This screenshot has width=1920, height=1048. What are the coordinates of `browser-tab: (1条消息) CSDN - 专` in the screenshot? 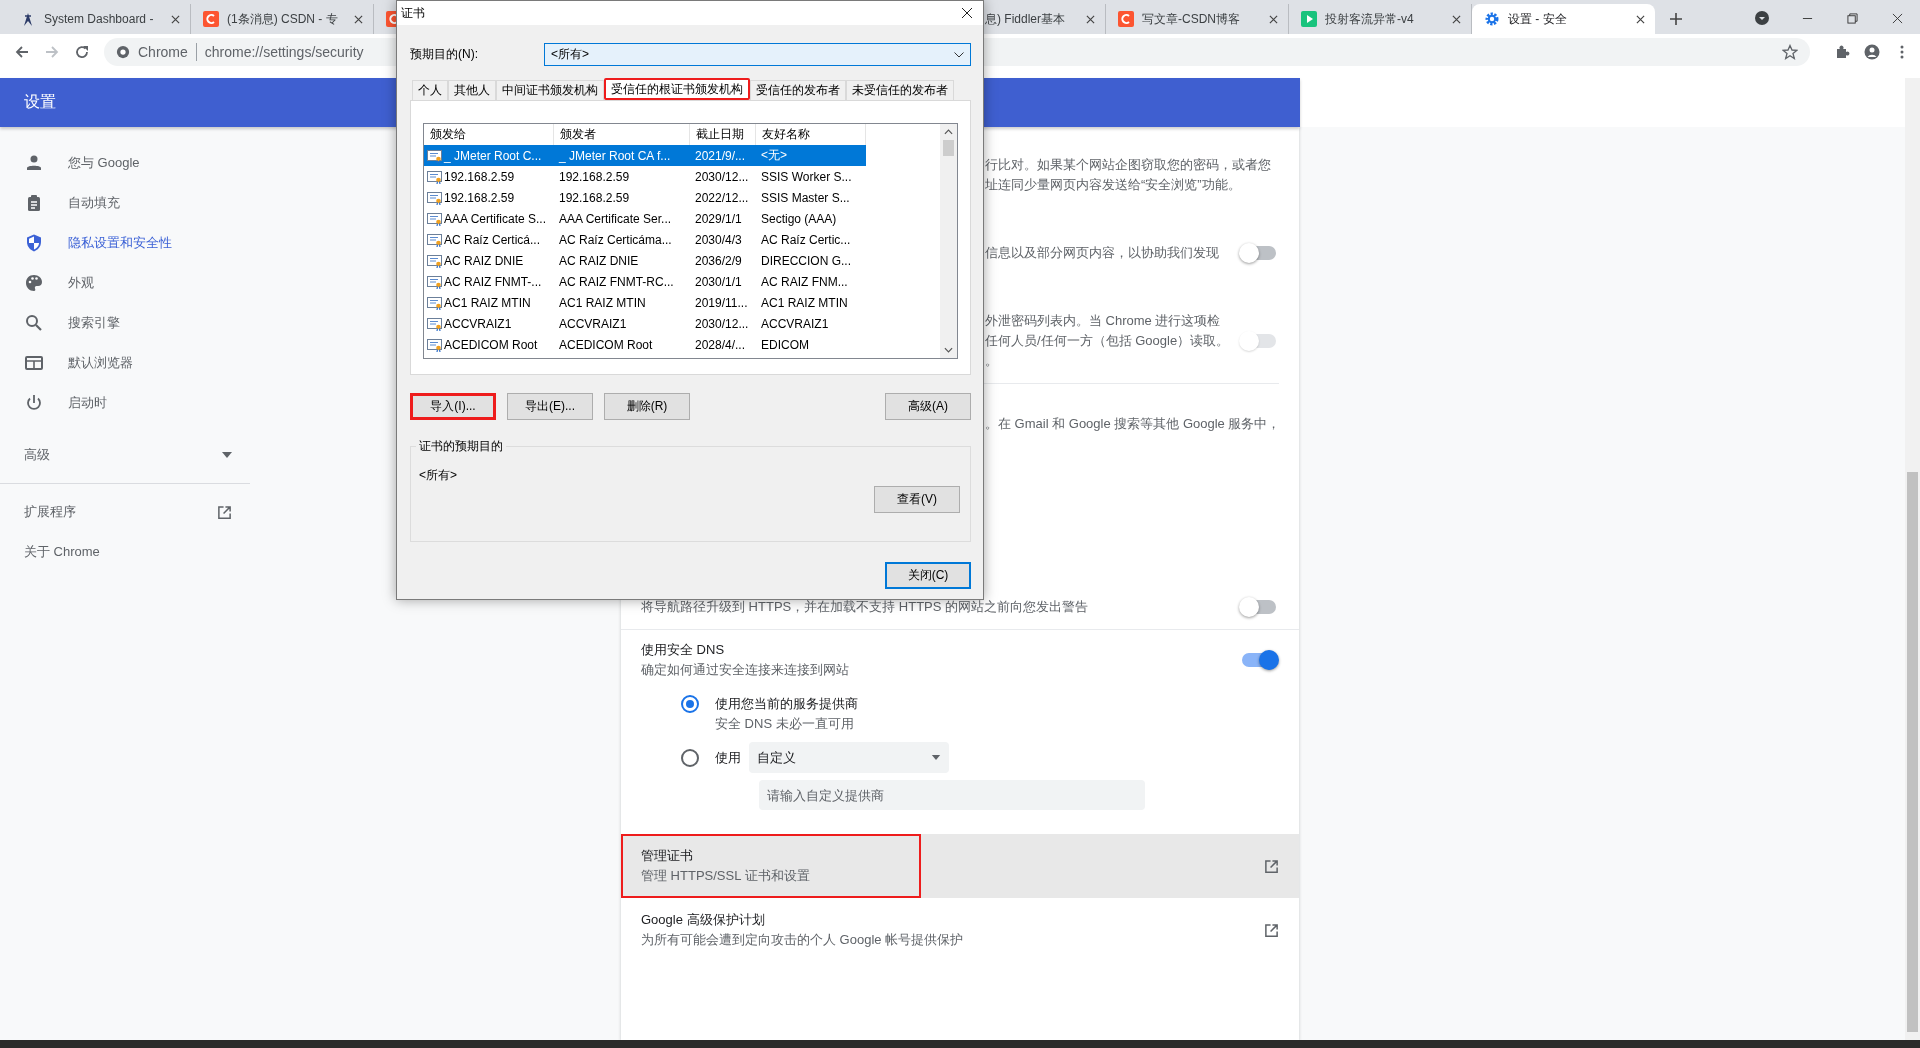 It's located at (282, 19).